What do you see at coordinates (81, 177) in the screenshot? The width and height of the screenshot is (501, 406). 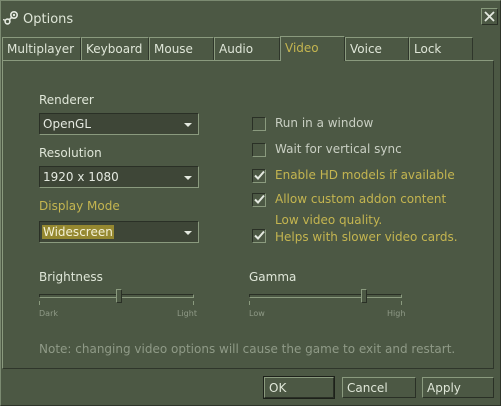 I see `resolution-value: 1920 x 1080` at bounding box center [81, 177].